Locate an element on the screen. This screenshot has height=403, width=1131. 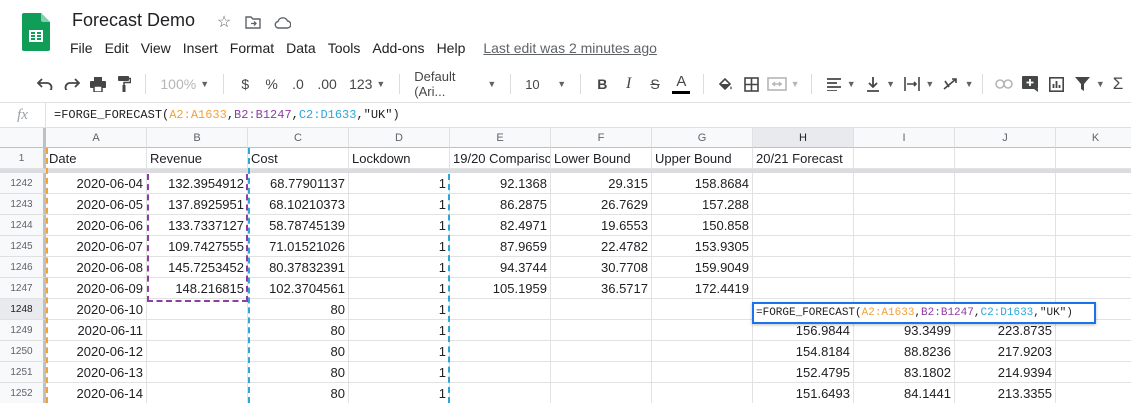
table-cell: 152.4795 is located at coordinates (803, 372).